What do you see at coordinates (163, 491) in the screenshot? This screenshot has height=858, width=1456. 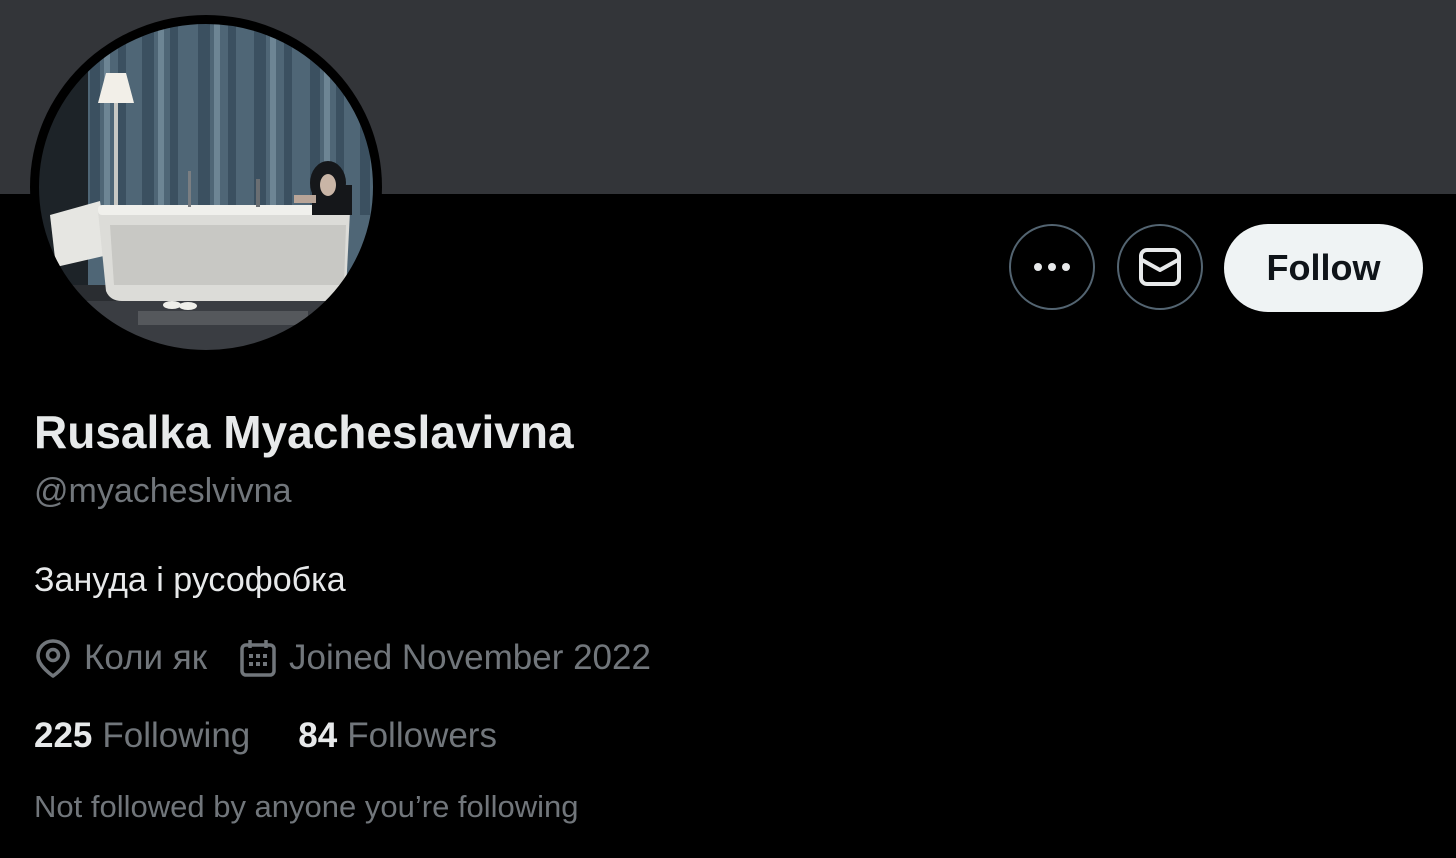 I see `user-handle: @myacheslvivna` at bounding box center [163, 491].